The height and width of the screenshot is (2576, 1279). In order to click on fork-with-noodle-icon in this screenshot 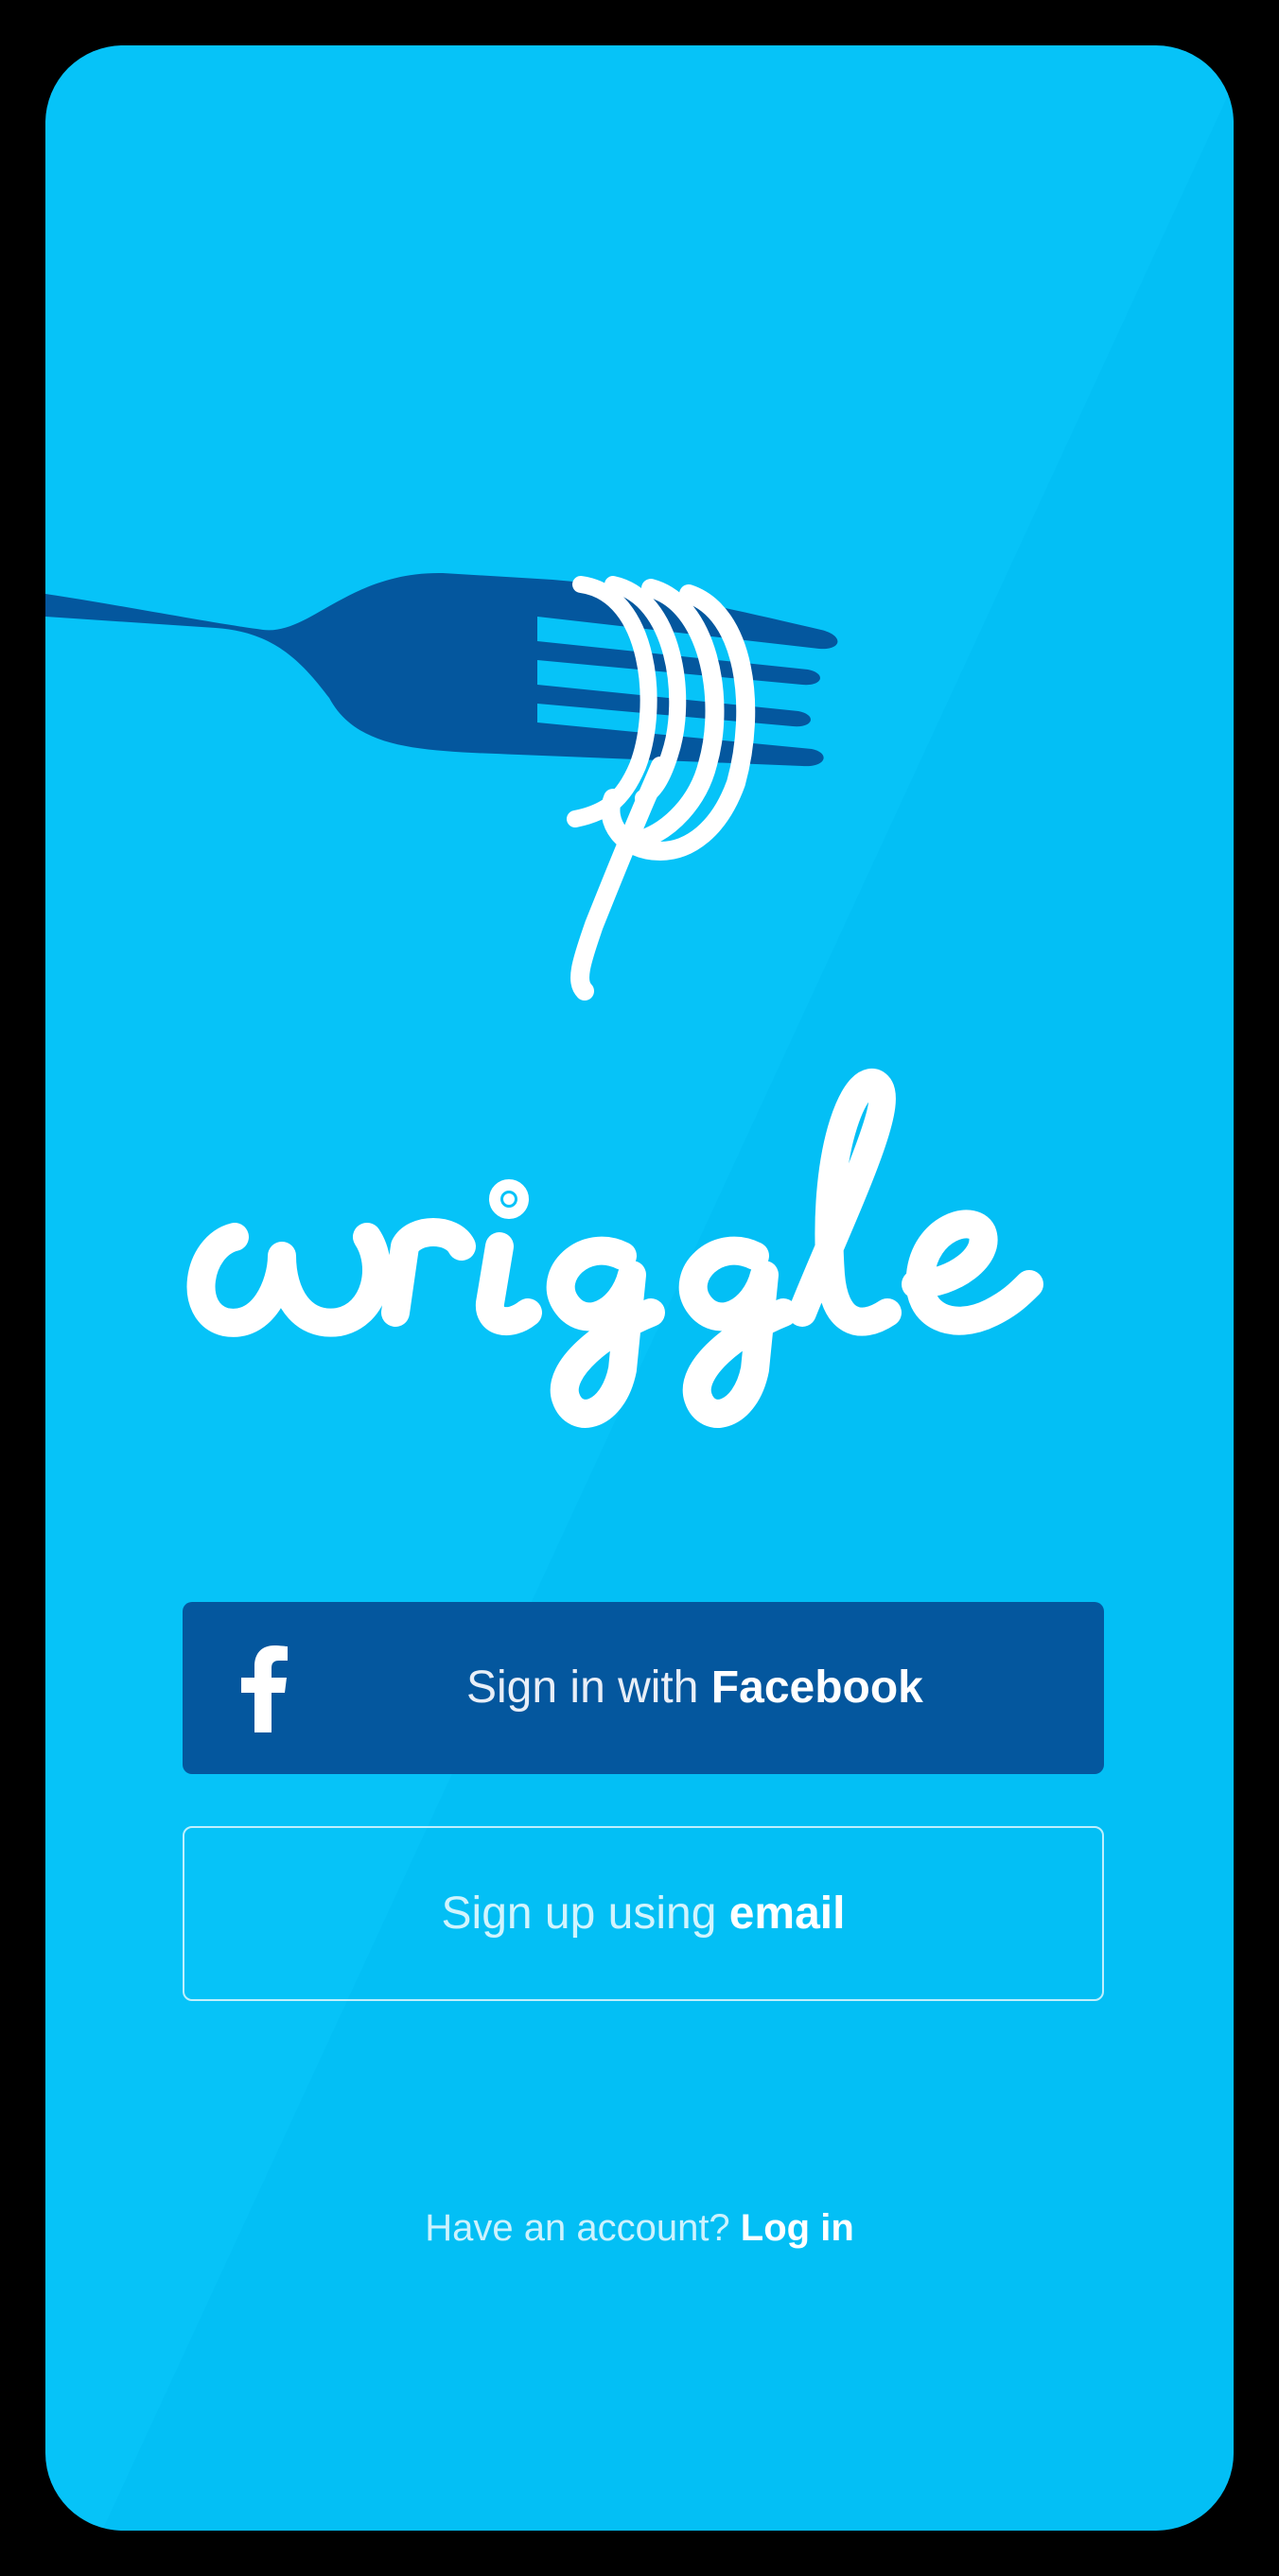, I will do `click(441, 786)`.